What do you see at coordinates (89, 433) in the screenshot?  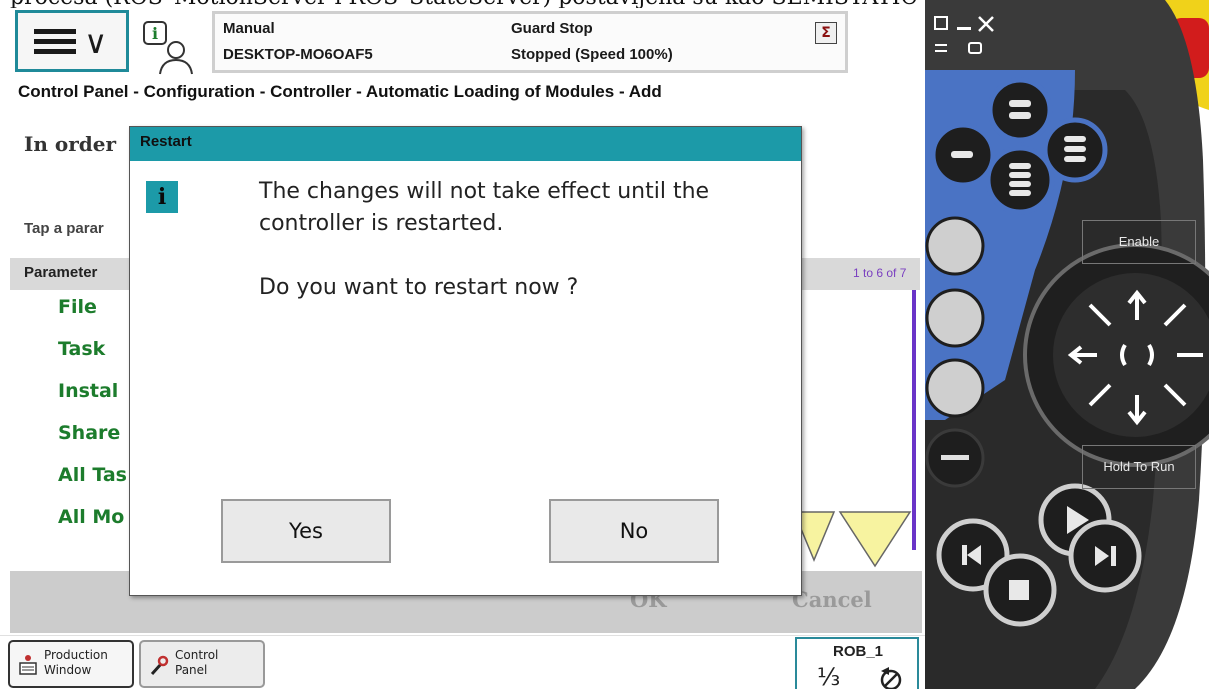 I see `list-item: Share` at bounding box center [89, 433].